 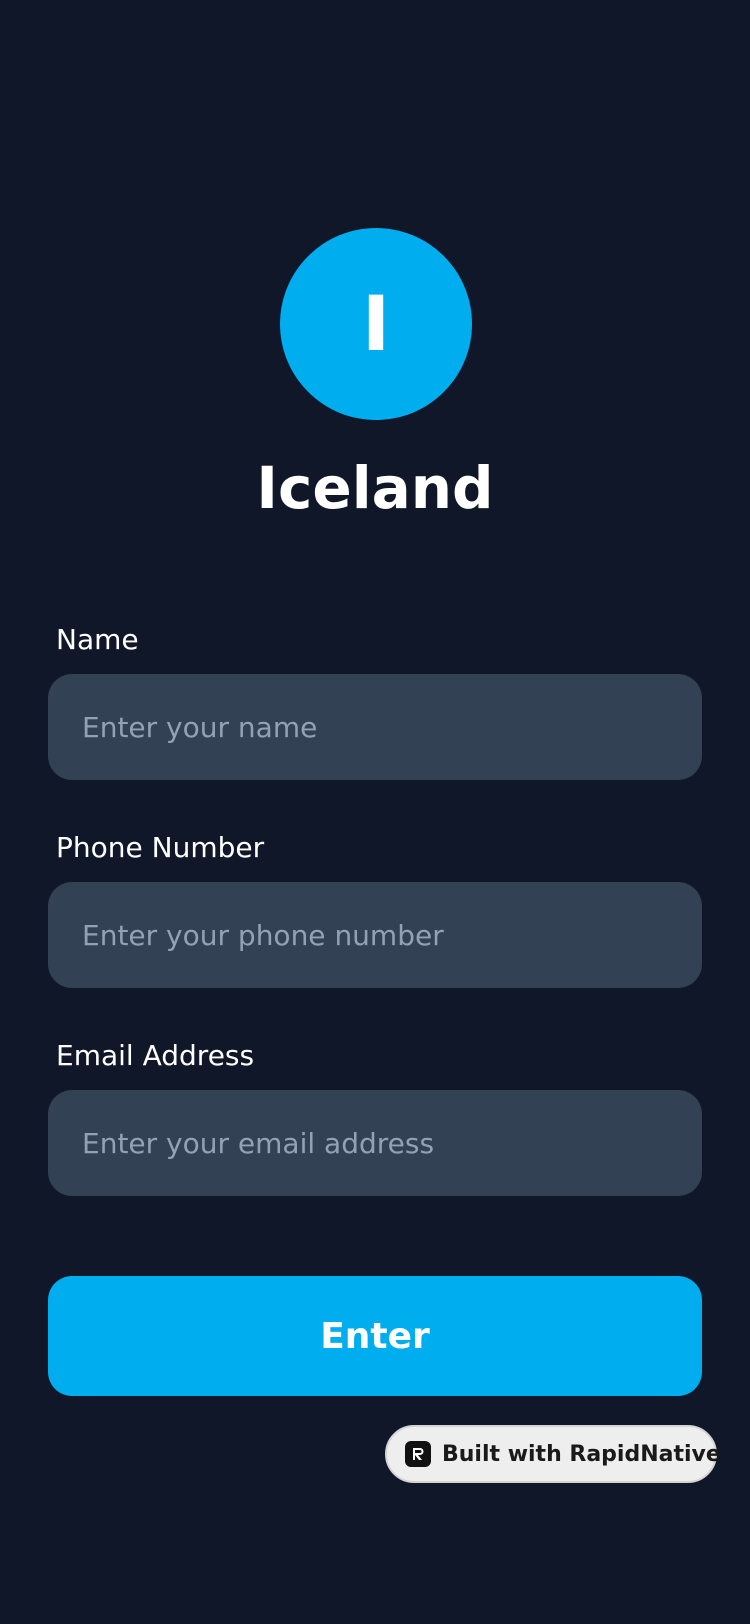 I want to click on rapidnative-logo-icon, so click(x=418, y=1454).